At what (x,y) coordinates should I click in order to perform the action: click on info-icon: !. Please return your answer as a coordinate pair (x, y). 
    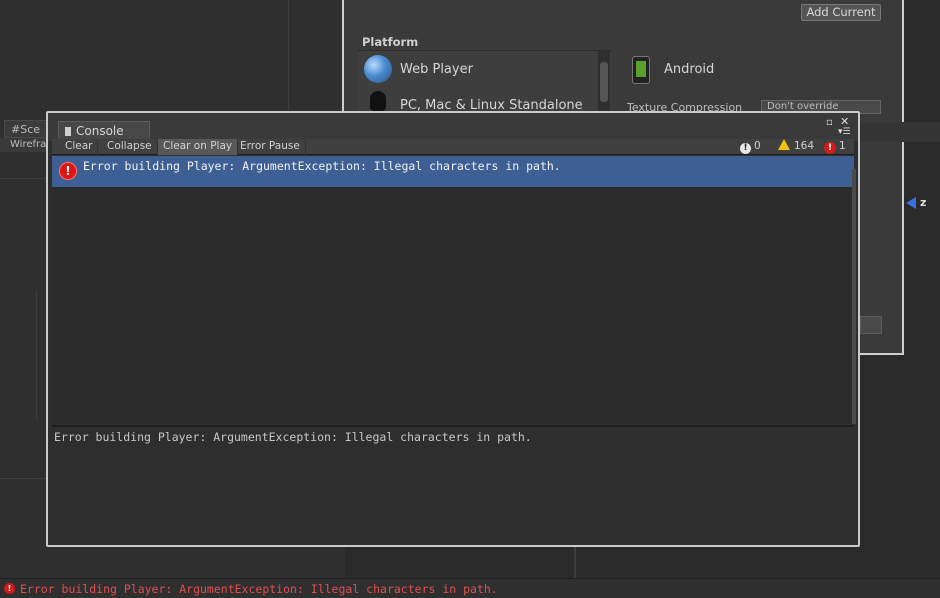
    Looking at the image, I should click on (745, 148).